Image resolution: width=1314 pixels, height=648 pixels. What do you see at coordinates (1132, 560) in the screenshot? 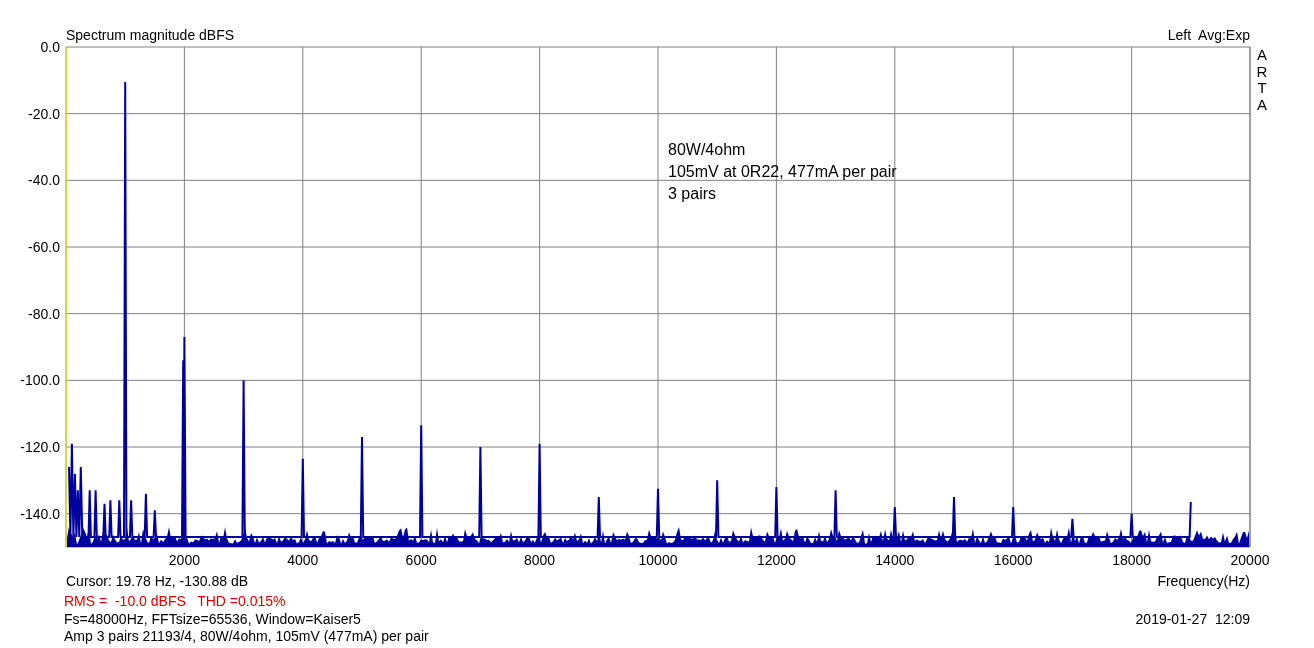
I see `x-tick-label: 18000` at bounding box center [1132, 560].